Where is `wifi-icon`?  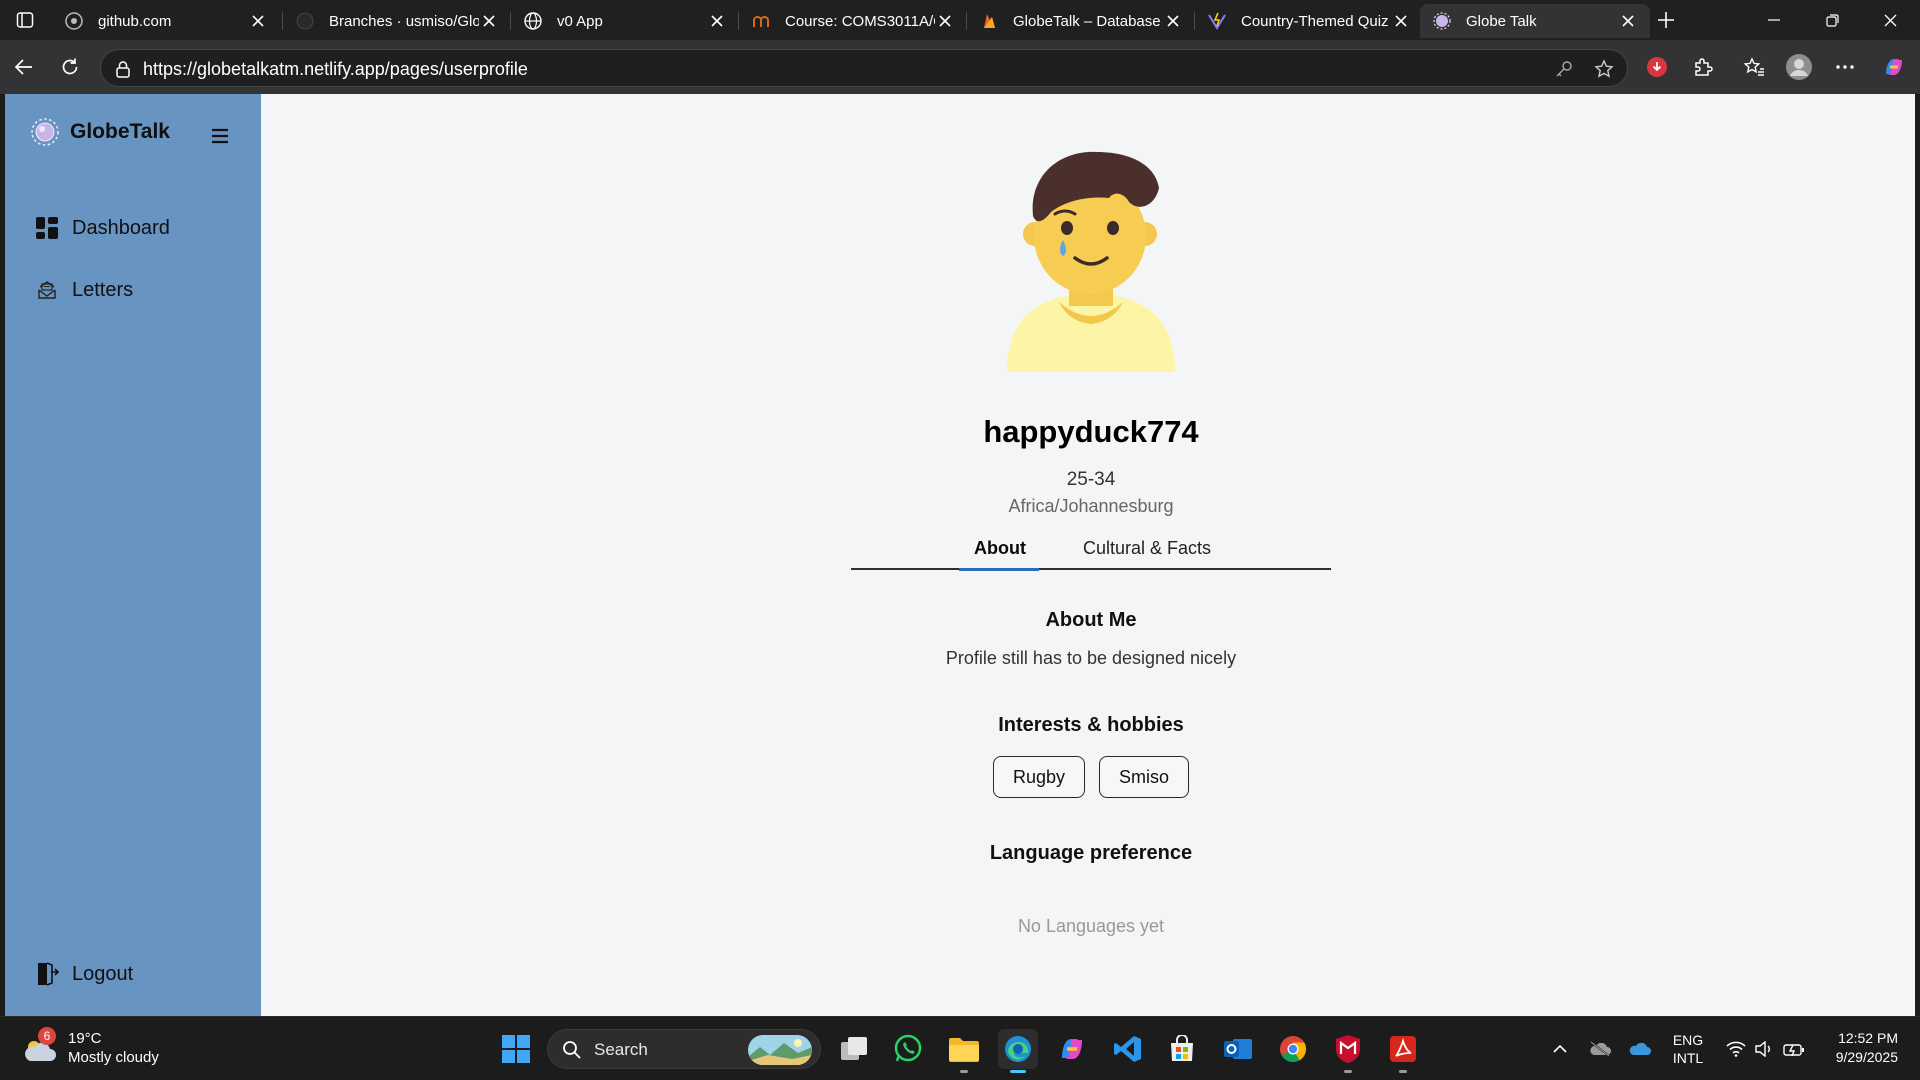 wifi-icon is located at coordinates (1736, 1049).